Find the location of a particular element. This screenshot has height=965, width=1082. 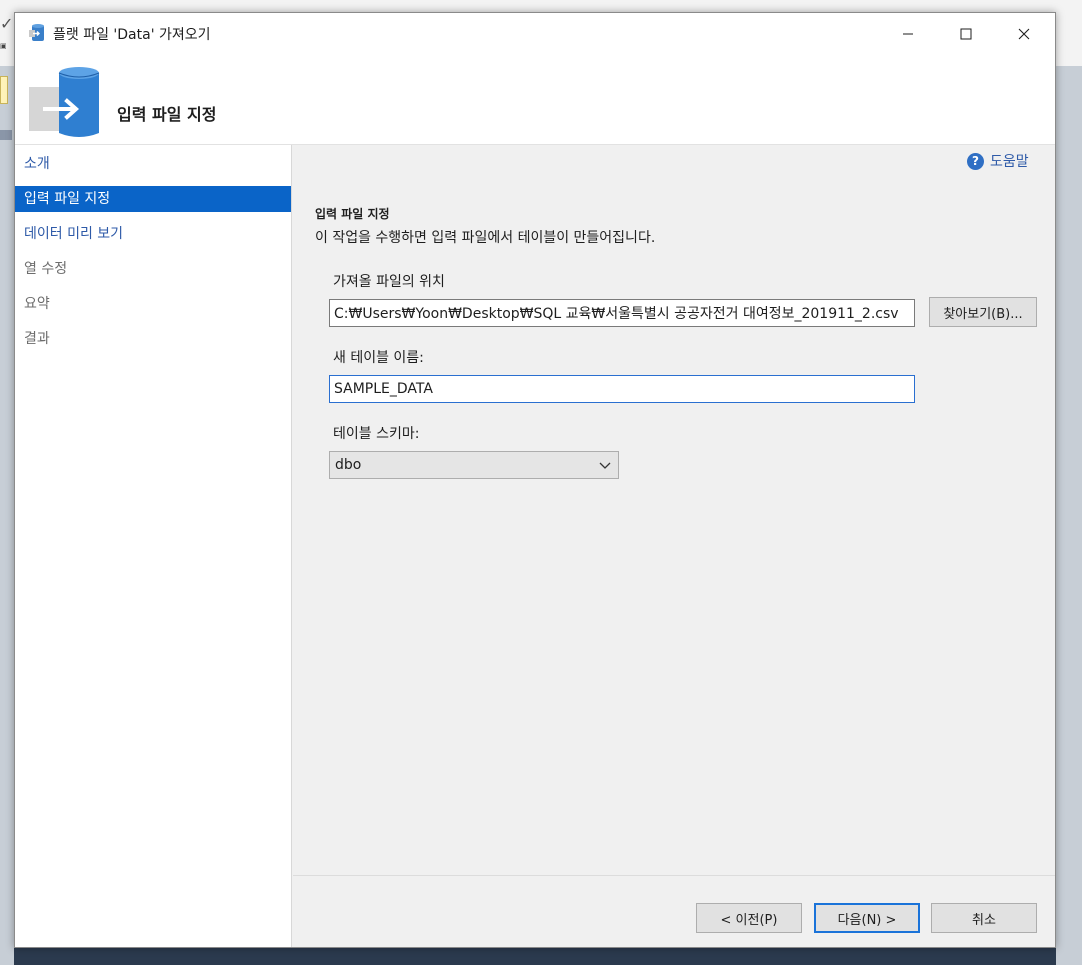

cancel-button: 취소 is located at coordinates (984, 918).